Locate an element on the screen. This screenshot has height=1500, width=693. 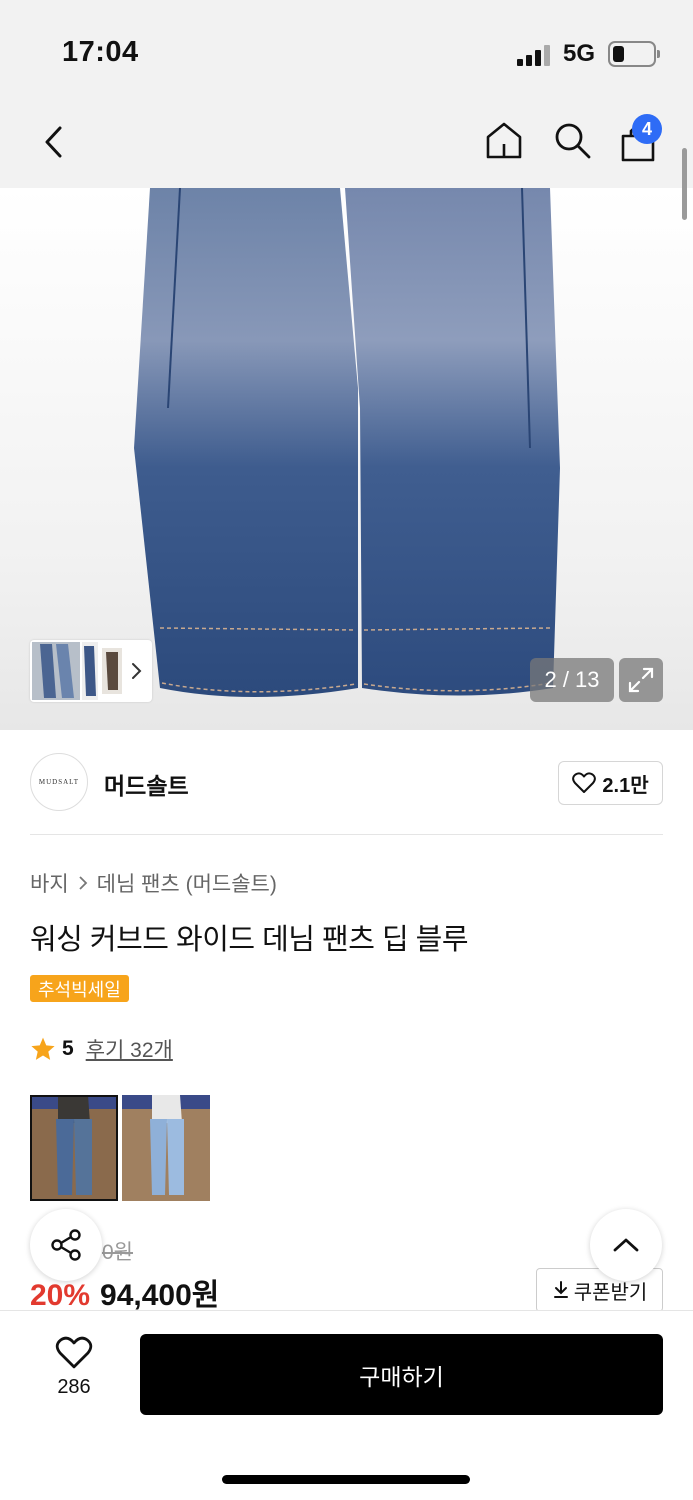
home-icon is located at coordinates (504, 140).